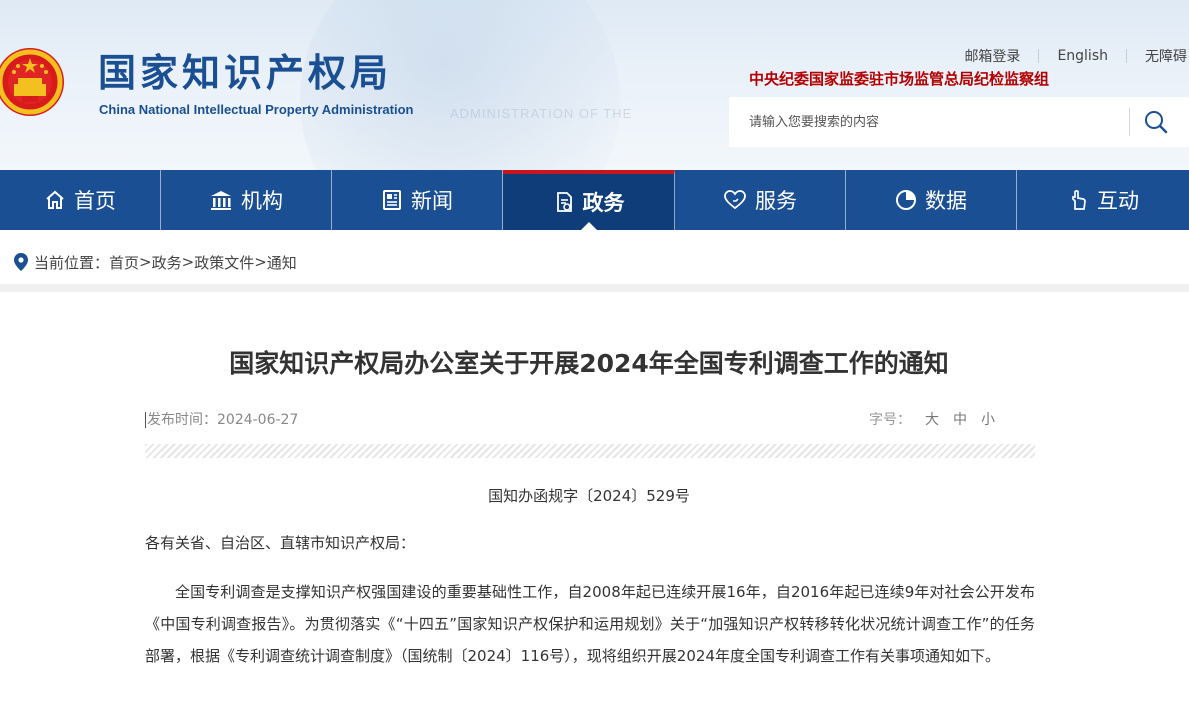 This screenshot has width=1189, height=703. I want to click on mail-login-link: 邮箱登录, so click(992, 56).